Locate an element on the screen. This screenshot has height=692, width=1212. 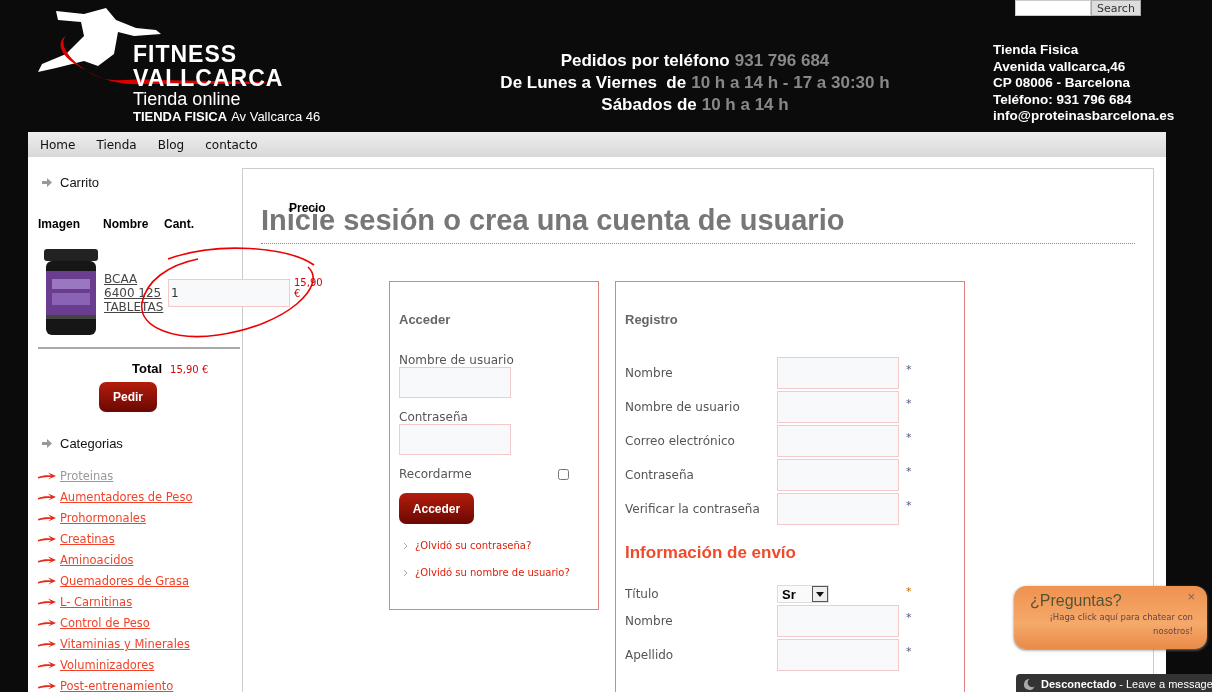
checkbox-label: Recordarme is located at coordinates (435, 474).